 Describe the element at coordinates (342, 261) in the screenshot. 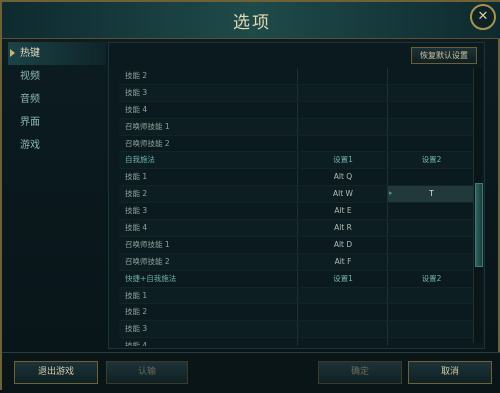

I see `binding-slot-1: Alt F` at that location.